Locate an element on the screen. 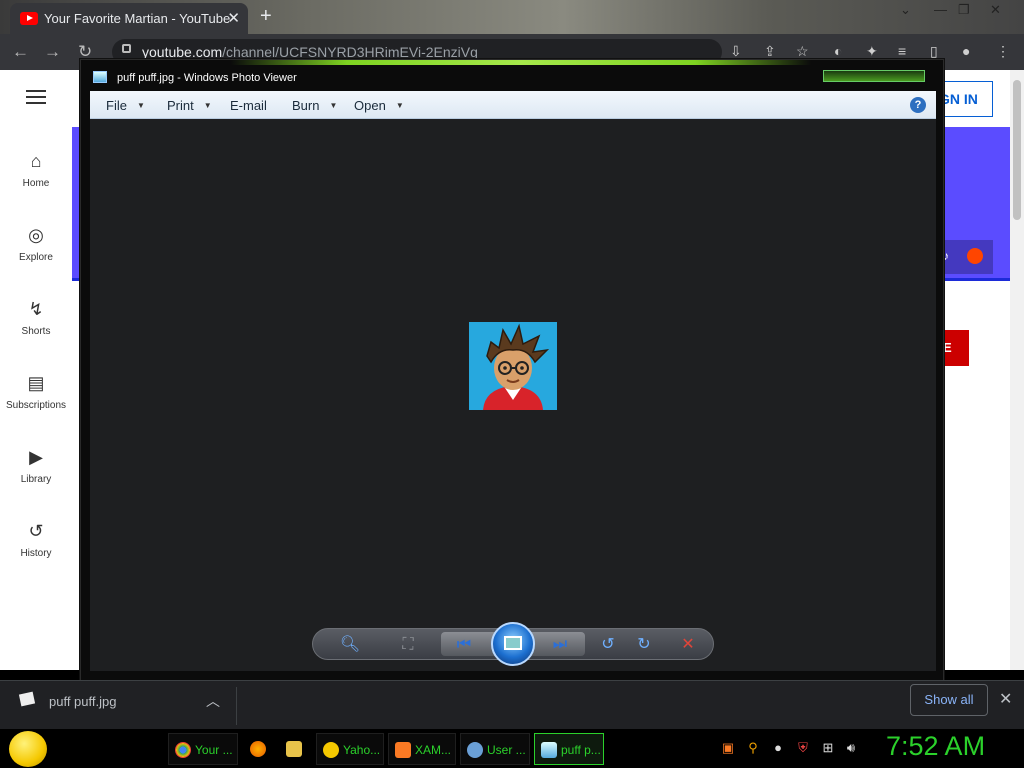 The height and width of the screenshot is (768, 1024). sidebar-item-history: ↺ History is located at coordinates (36, 539).